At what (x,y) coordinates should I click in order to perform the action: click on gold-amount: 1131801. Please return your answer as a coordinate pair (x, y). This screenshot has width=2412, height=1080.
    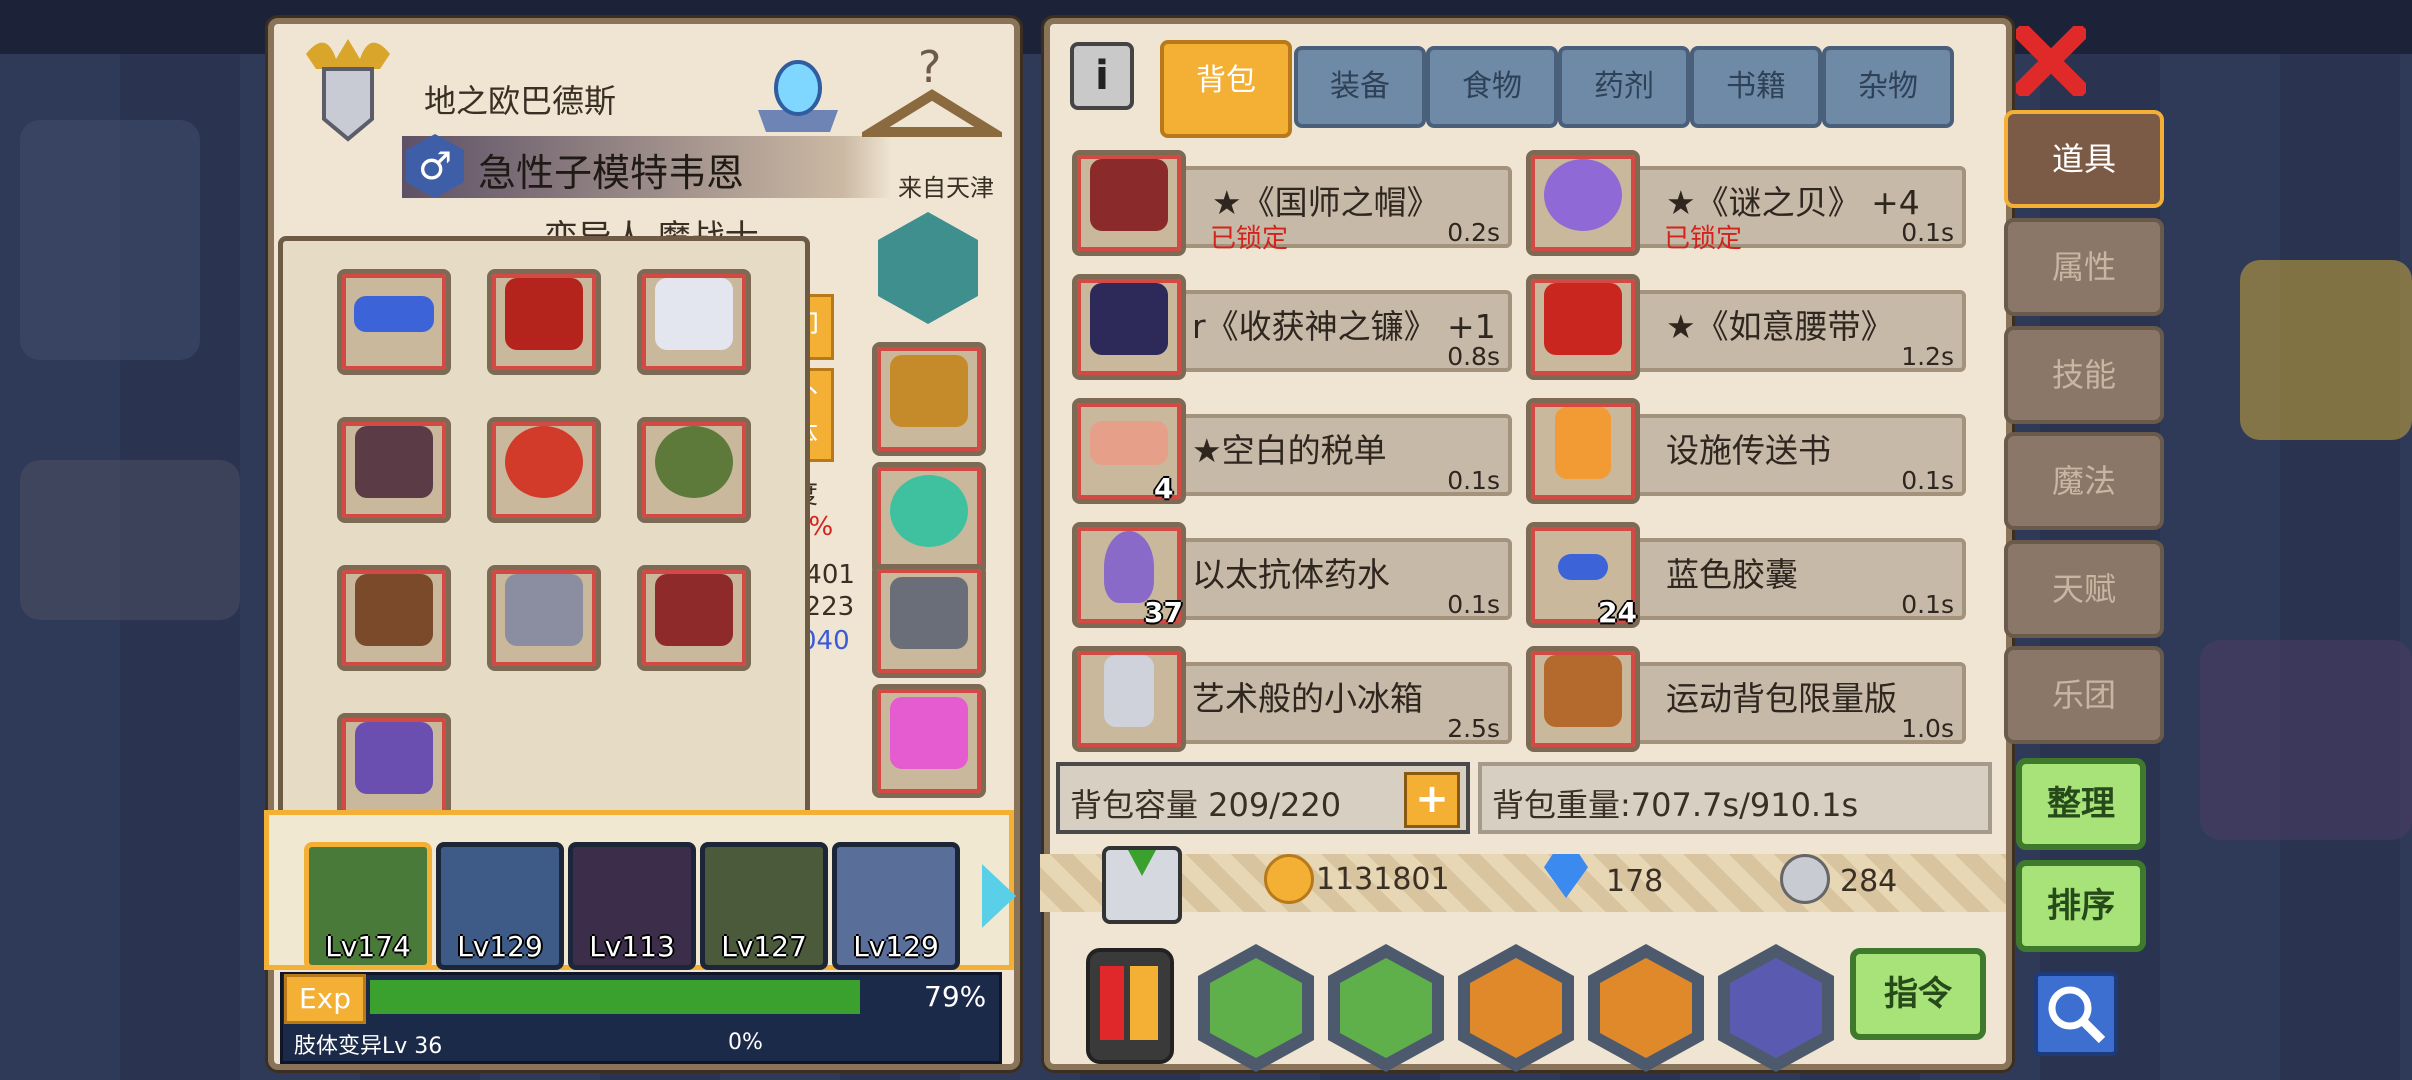
    Looking at the image, I should click on (1383, 879).